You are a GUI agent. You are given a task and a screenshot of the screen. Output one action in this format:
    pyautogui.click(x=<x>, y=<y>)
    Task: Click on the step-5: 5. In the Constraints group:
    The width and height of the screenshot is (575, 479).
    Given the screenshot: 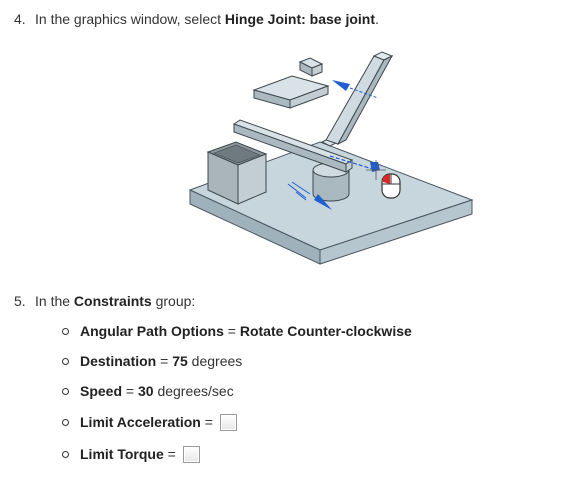 What is the action you would take?
    pyautogui.click(x=105, y=301)
    